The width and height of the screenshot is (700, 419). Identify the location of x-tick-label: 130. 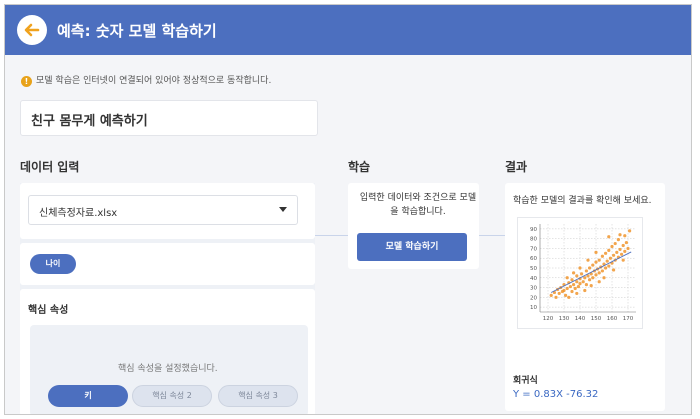
(564, 319).